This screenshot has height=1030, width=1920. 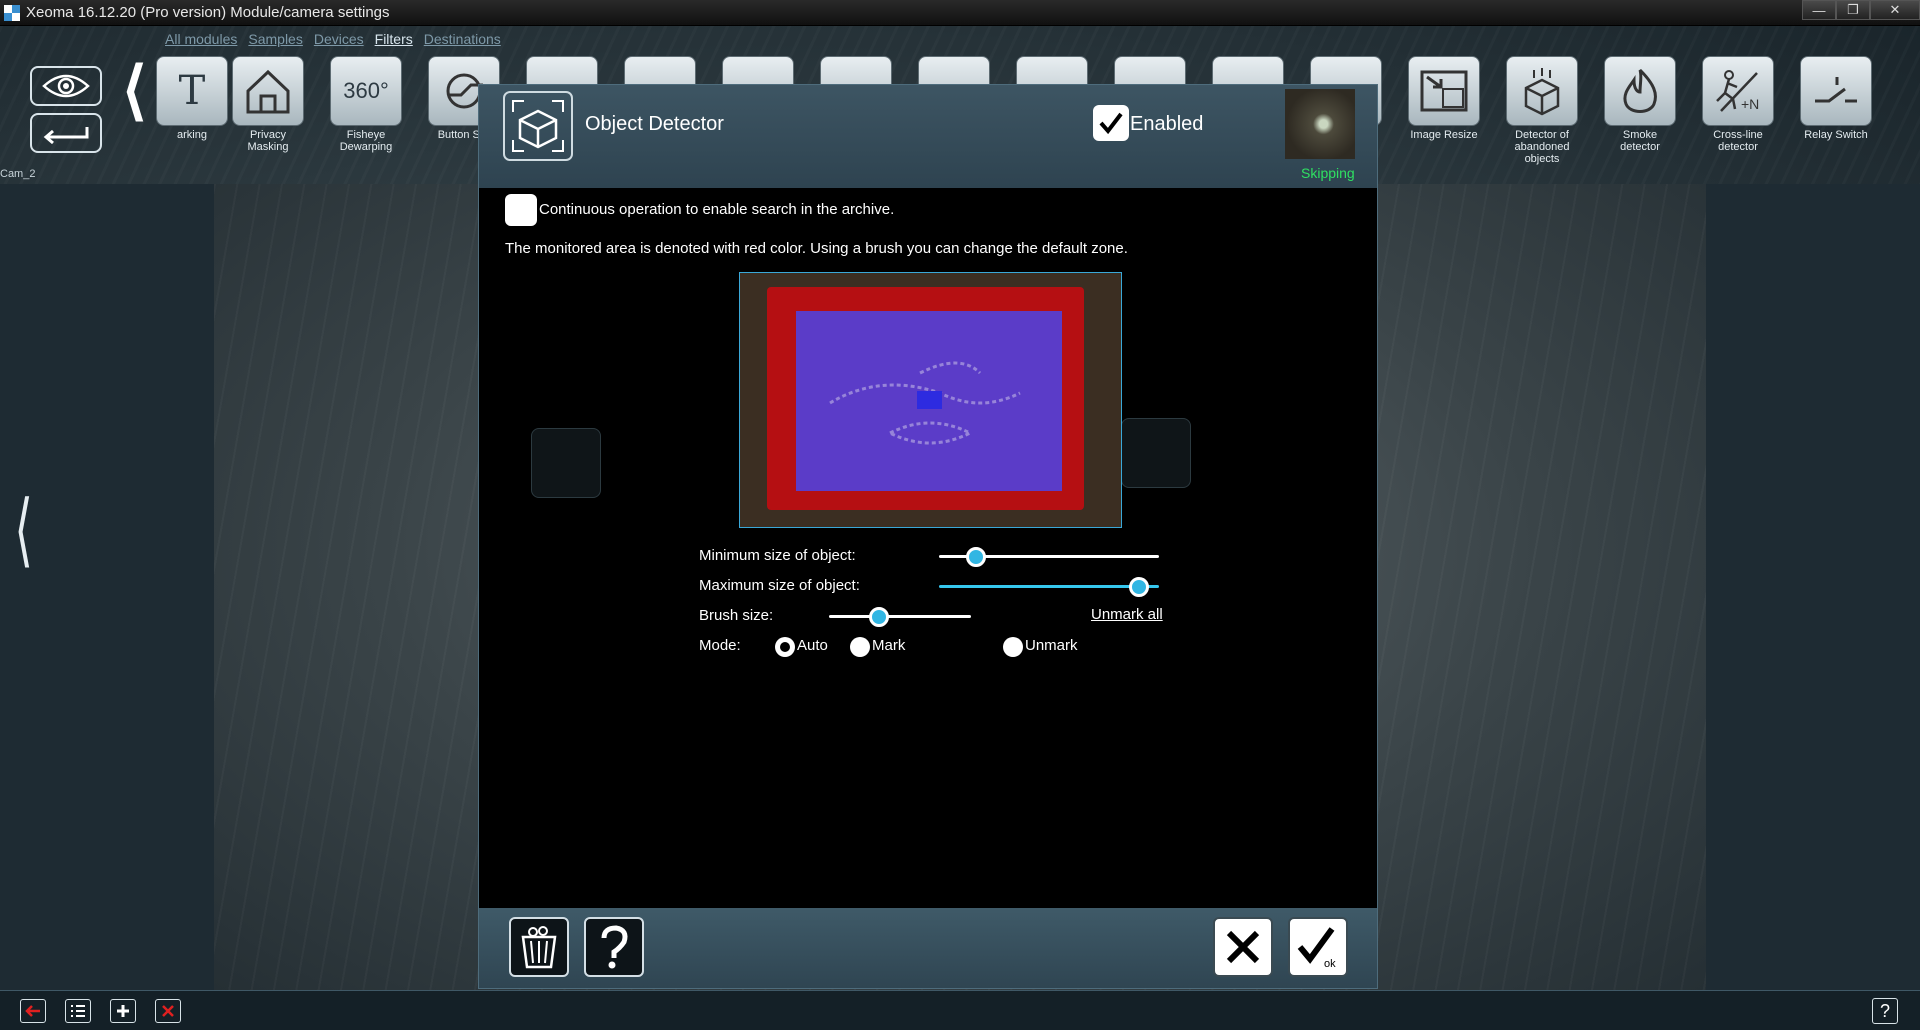 I want to click on back-arrow-button, so click(x=33, y=1011).